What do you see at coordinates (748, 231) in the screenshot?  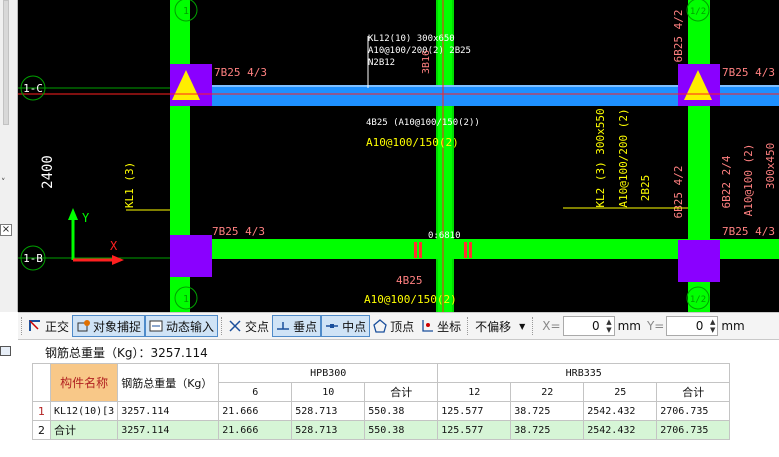 I see `rebar-label-bottom-right: 7B25 4/3` at bounding box center [748, 231].